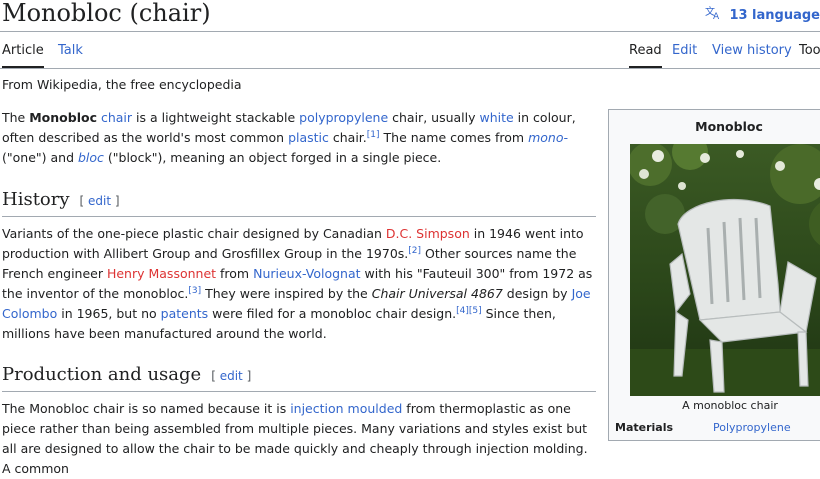 Image resolution: width=820 pixels, height=479 pixels. What do you see at coordinates (70, 50) in the screenshot?
I see `tab-talk: Talk` at bounding box center [70, 50].